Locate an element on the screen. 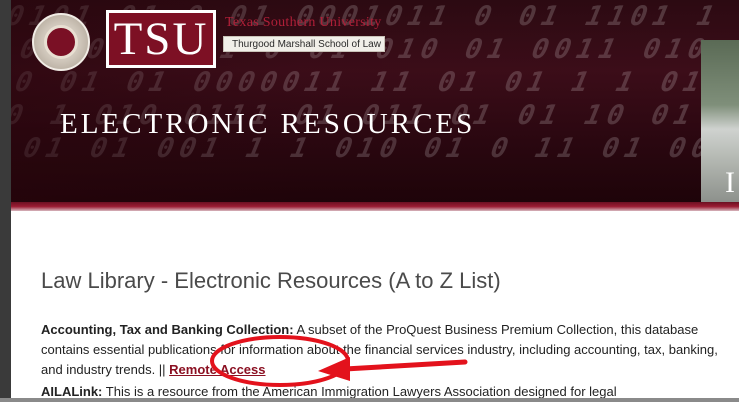  banner-photo-letter: I is located at coordinates (730, 182).